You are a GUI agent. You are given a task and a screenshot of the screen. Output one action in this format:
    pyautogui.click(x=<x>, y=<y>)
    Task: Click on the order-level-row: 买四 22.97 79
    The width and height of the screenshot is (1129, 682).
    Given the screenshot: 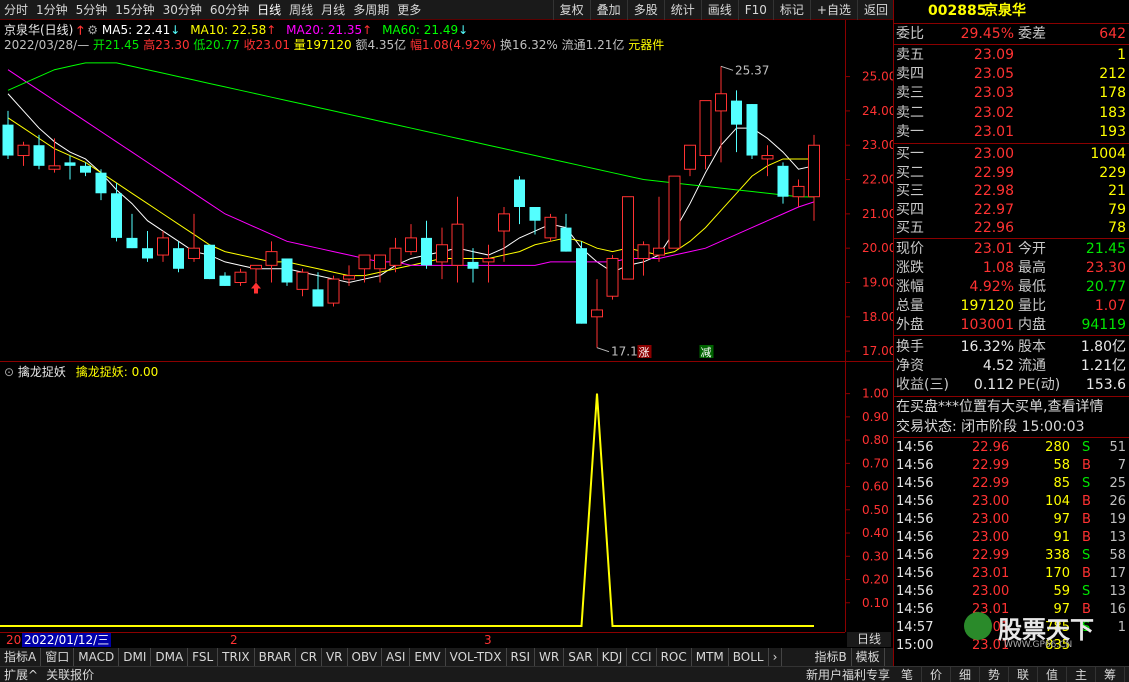 What is the action you would take?
    pyautogui.click(x=1011, y=210)
    